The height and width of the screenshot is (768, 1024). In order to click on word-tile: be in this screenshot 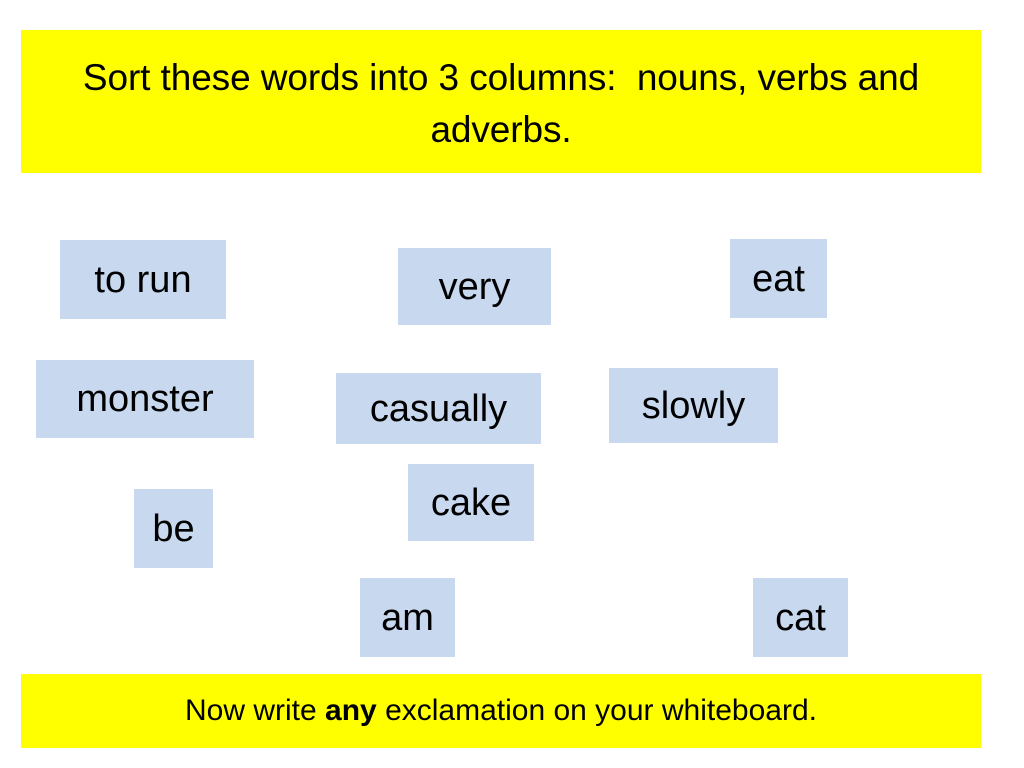, I will do `click(173, 528)`.